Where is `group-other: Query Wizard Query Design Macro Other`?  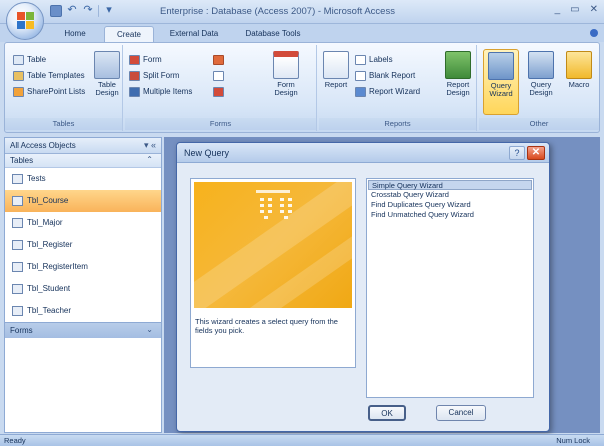
group-other: Query Wizard Query Design Macro Other is located at coordinates (539, 88).